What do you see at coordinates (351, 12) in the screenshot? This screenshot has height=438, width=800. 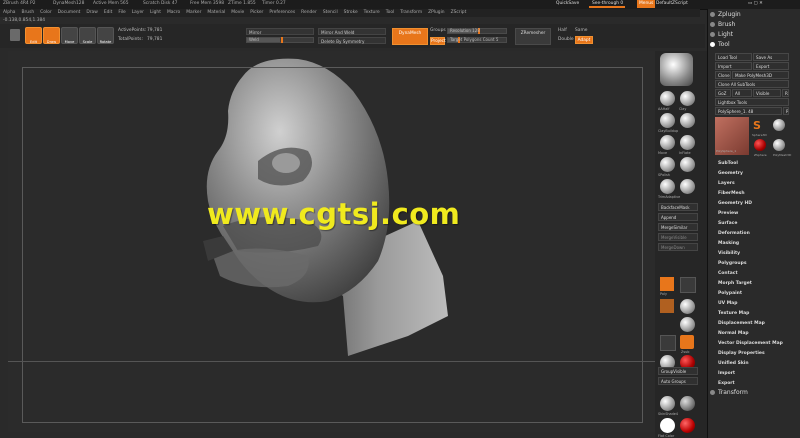 I see `menu-item: Stroke` at bounding box center [351, 12].